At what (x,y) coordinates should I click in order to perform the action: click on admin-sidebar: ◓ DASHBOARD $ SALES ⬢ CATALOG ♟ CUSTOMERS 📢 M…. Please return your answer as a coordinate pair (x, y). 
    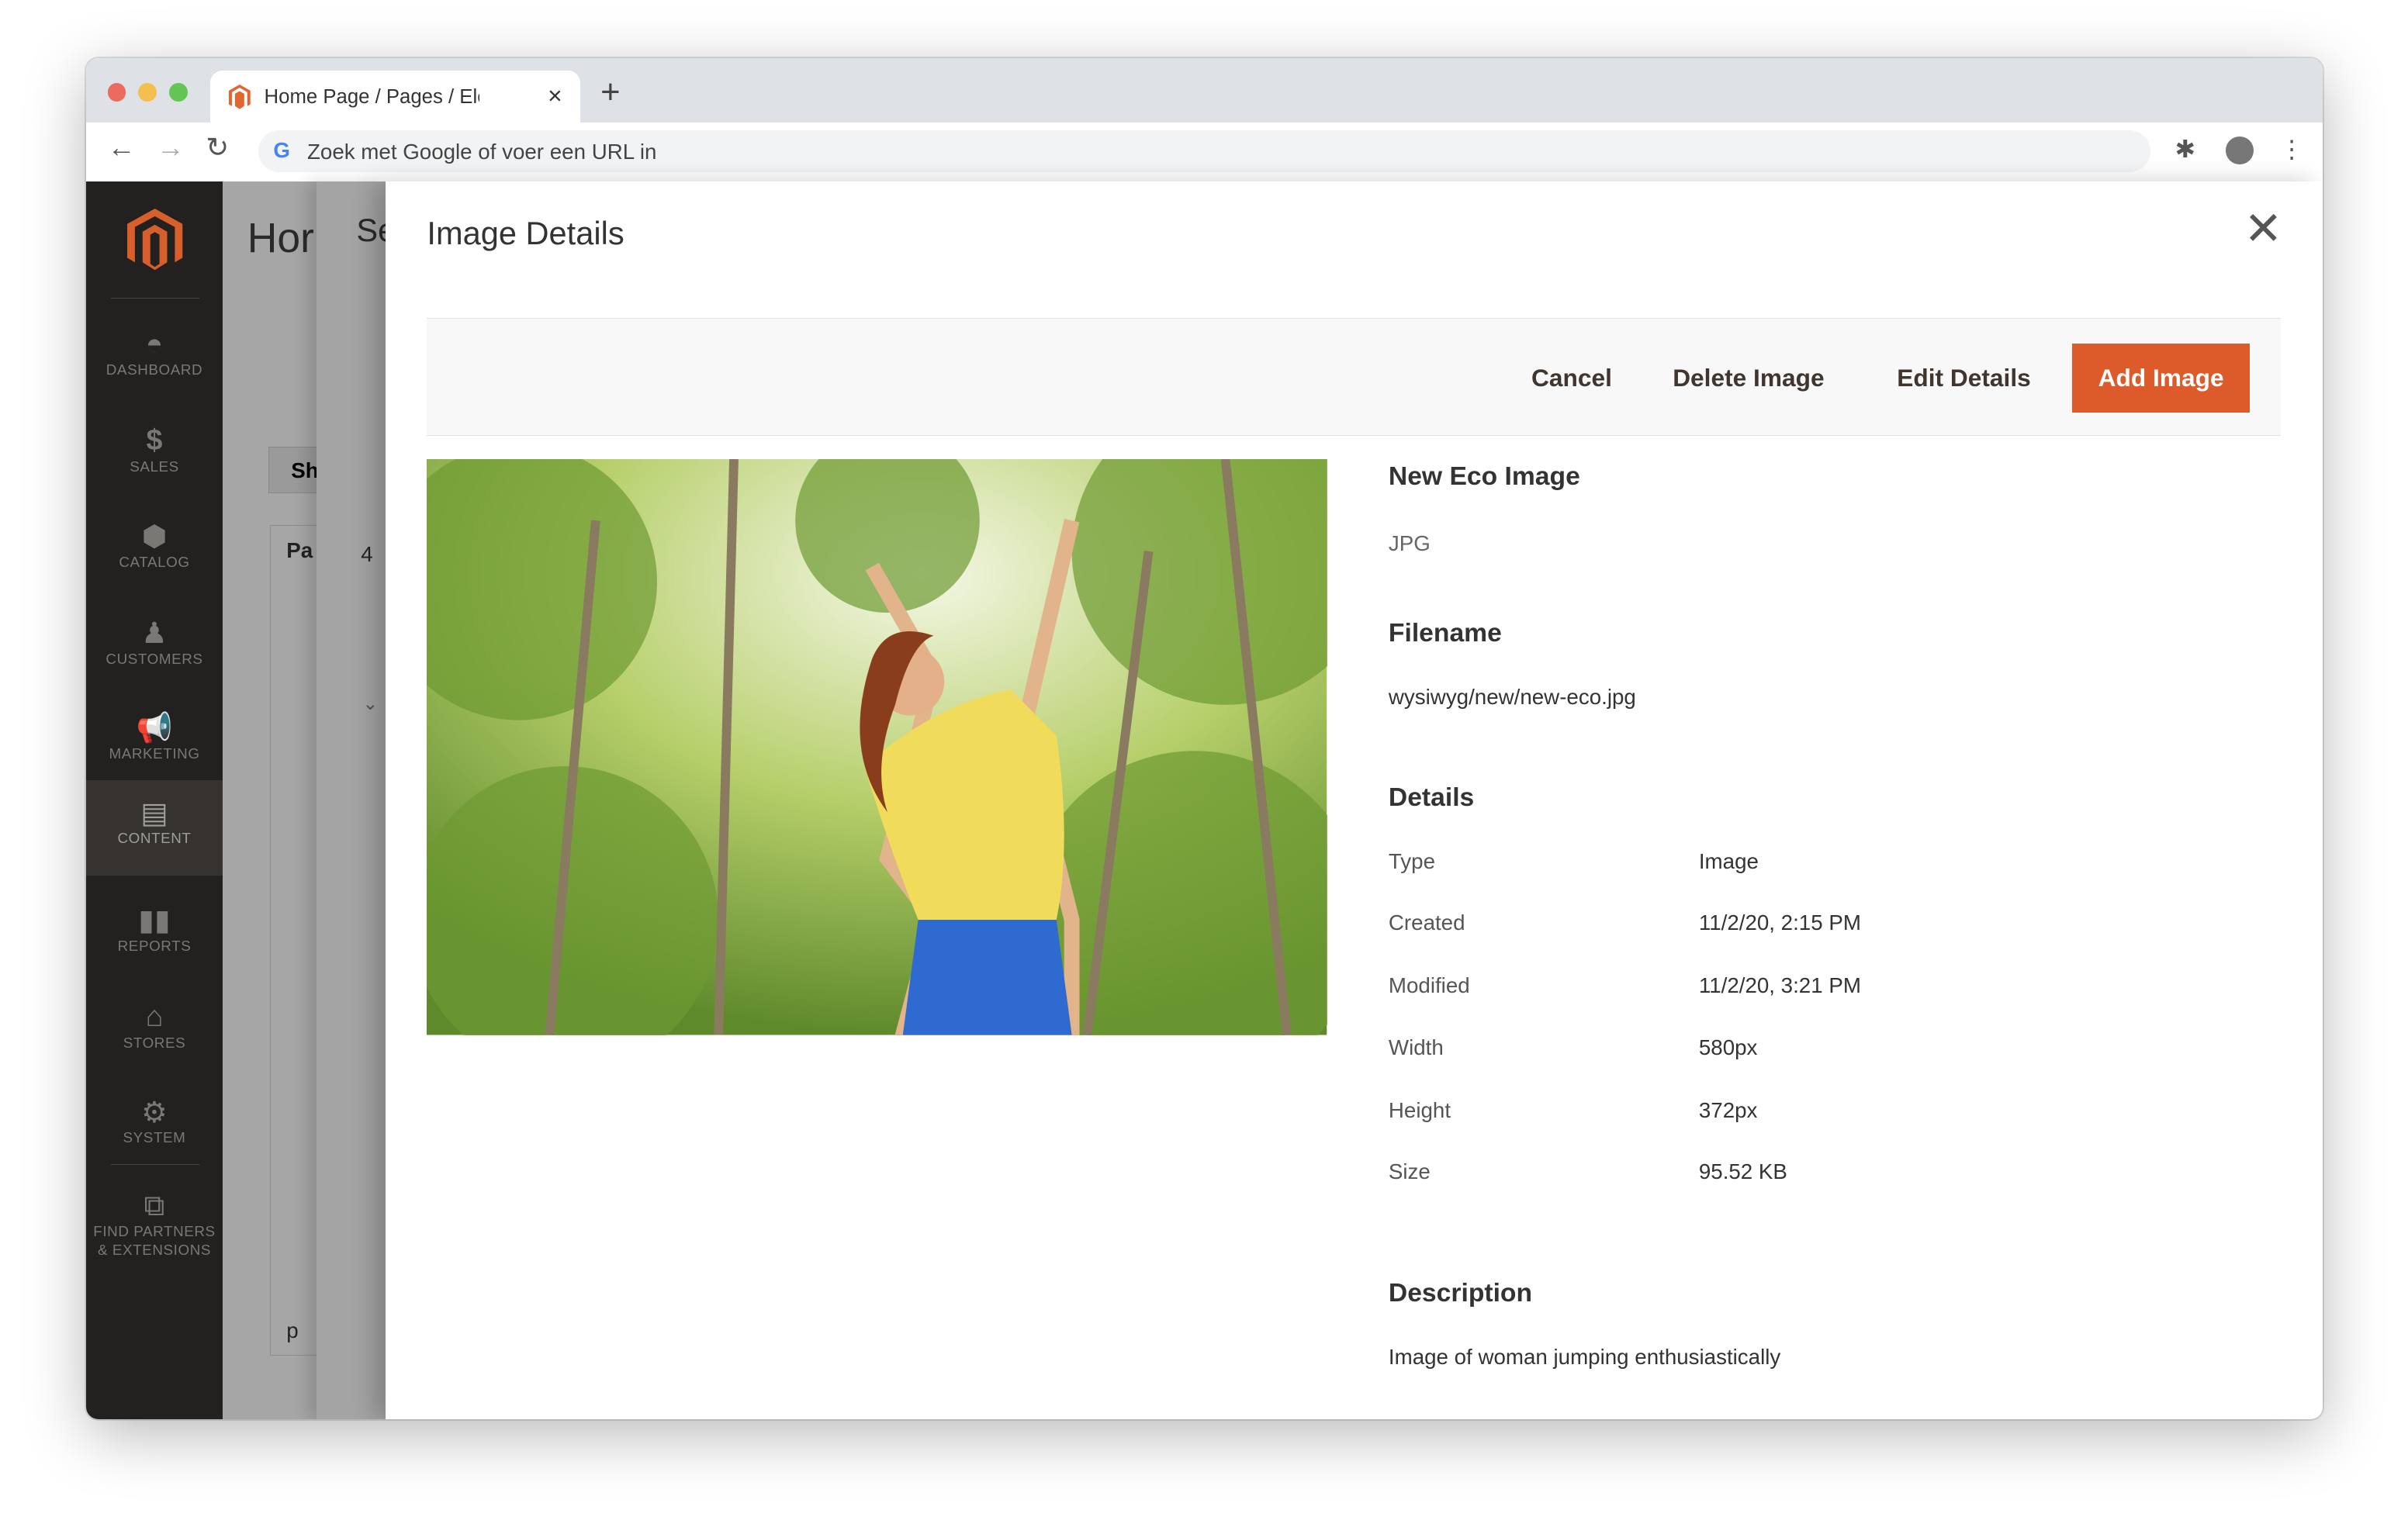
    Looking at the image, I should click on (154, 800).